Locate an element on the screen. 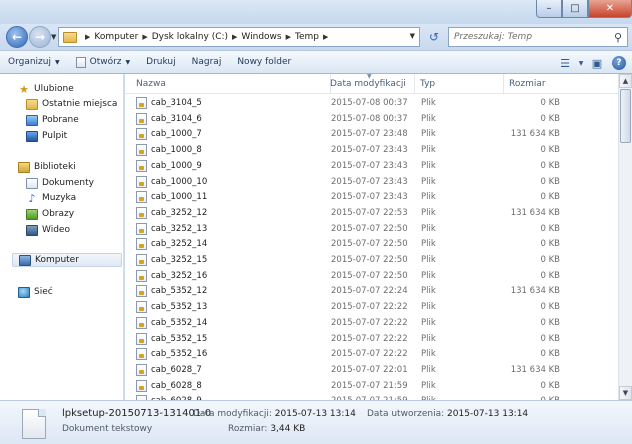  file-name-cell: cab_6028_8 is located at coordinates (169, 385).